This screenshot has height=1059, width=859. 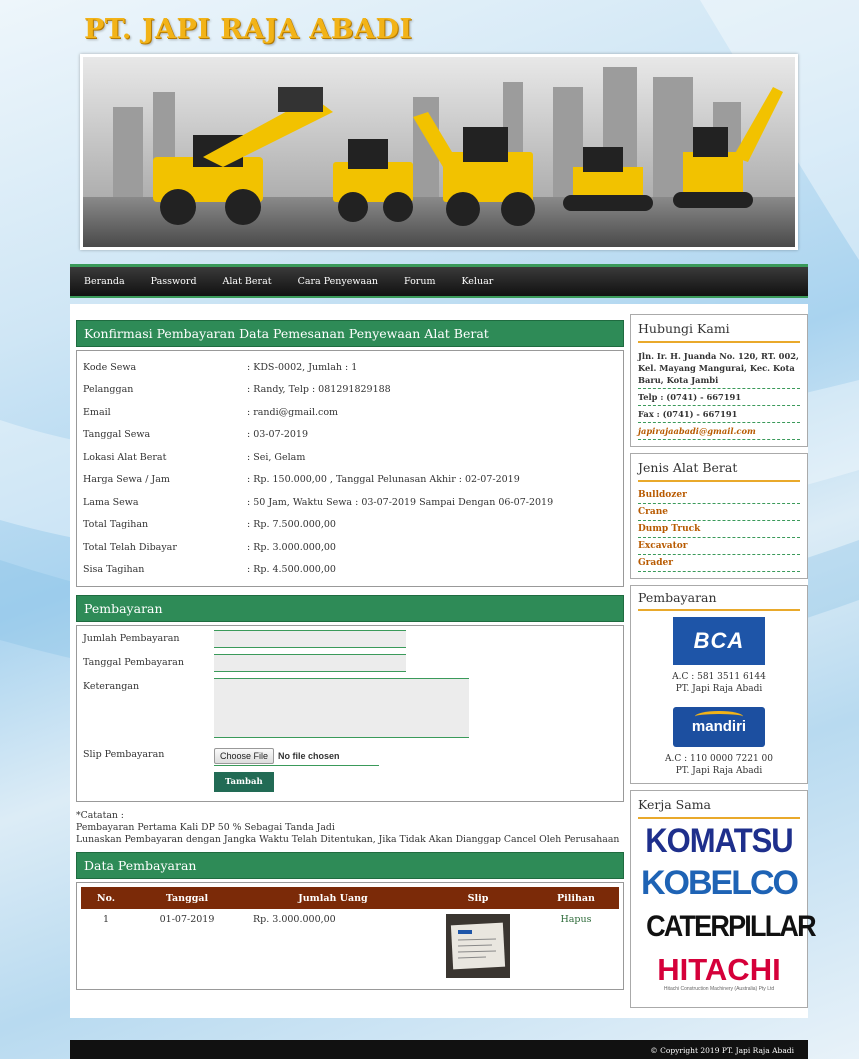 I want to click on nav-forum: Forum, so click(x=419, y=281).